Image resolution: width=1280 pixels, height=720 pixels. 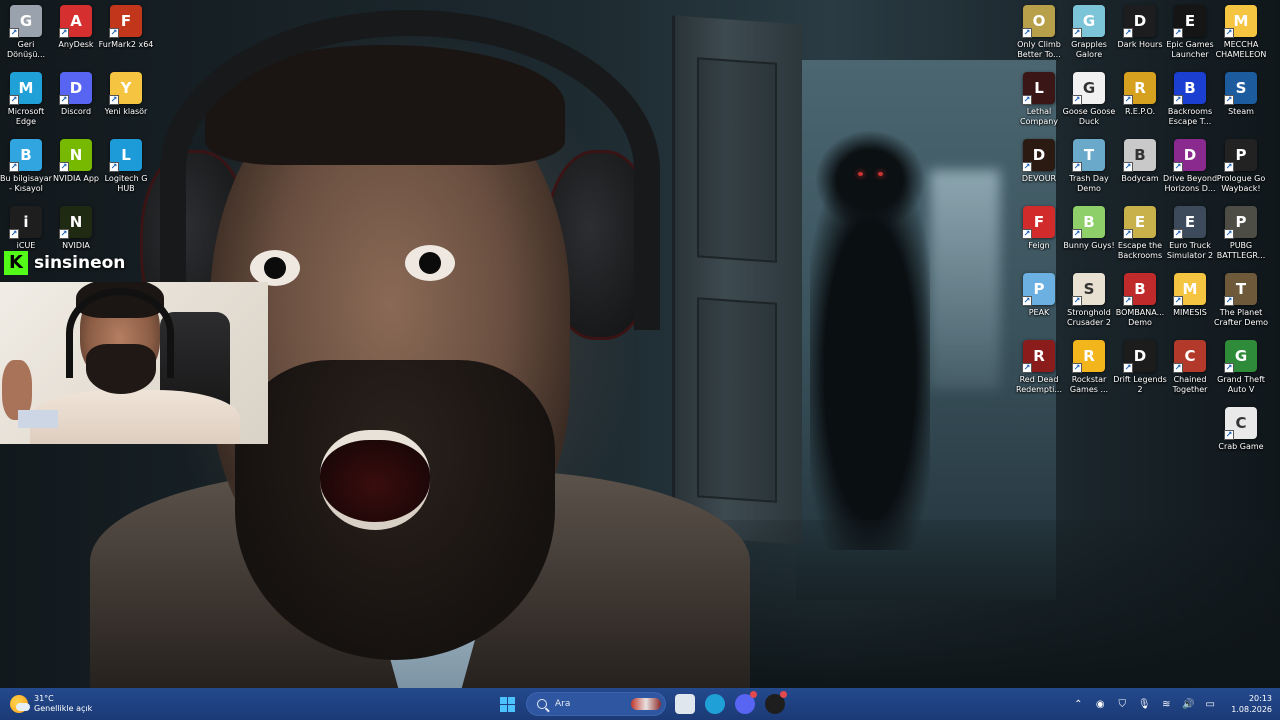 I want to click on anydesk-icon: A ↗, so click(x=75, y=21).